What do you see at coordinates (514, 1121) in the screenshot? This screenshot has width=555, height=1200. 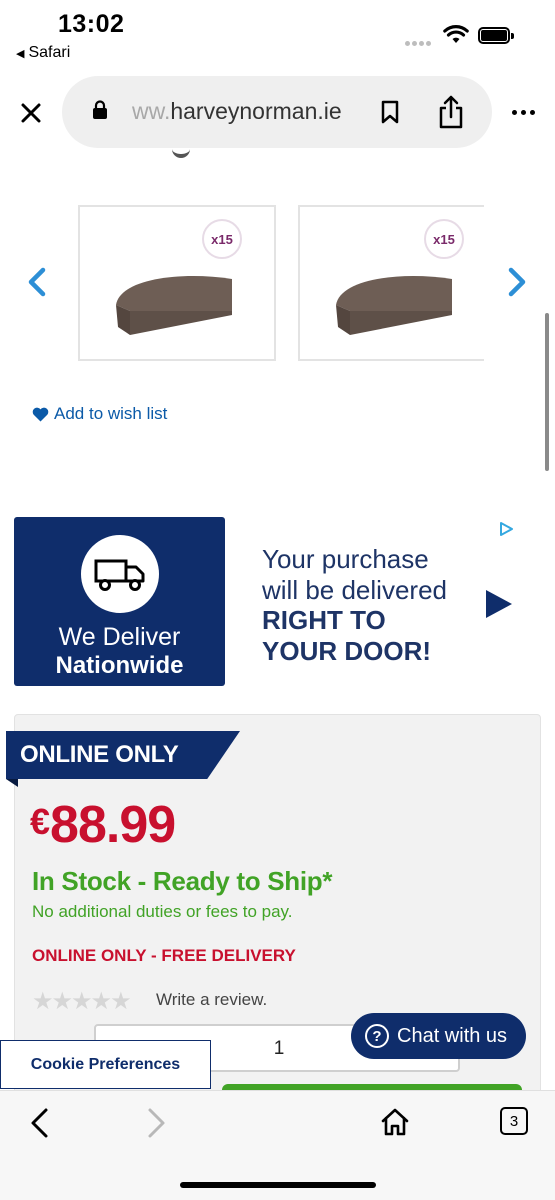 I see `tabs-button: 3` at bounding box center [514, 1121].